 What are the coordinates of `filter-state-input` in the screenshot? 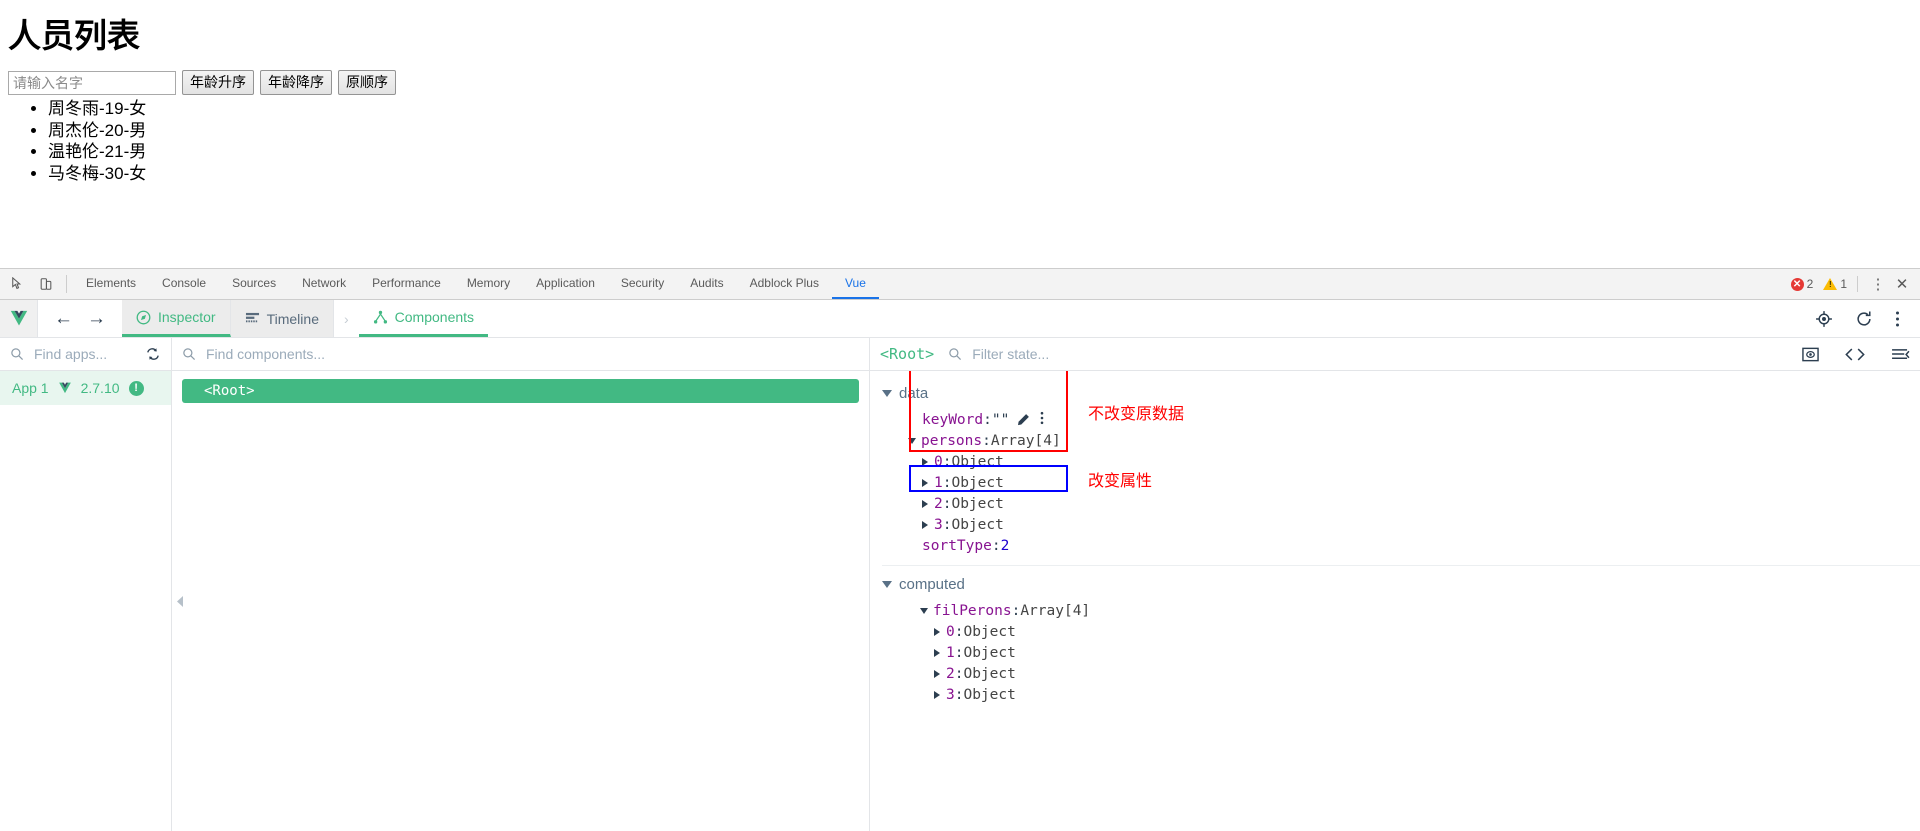 It's located at (1382, 354).